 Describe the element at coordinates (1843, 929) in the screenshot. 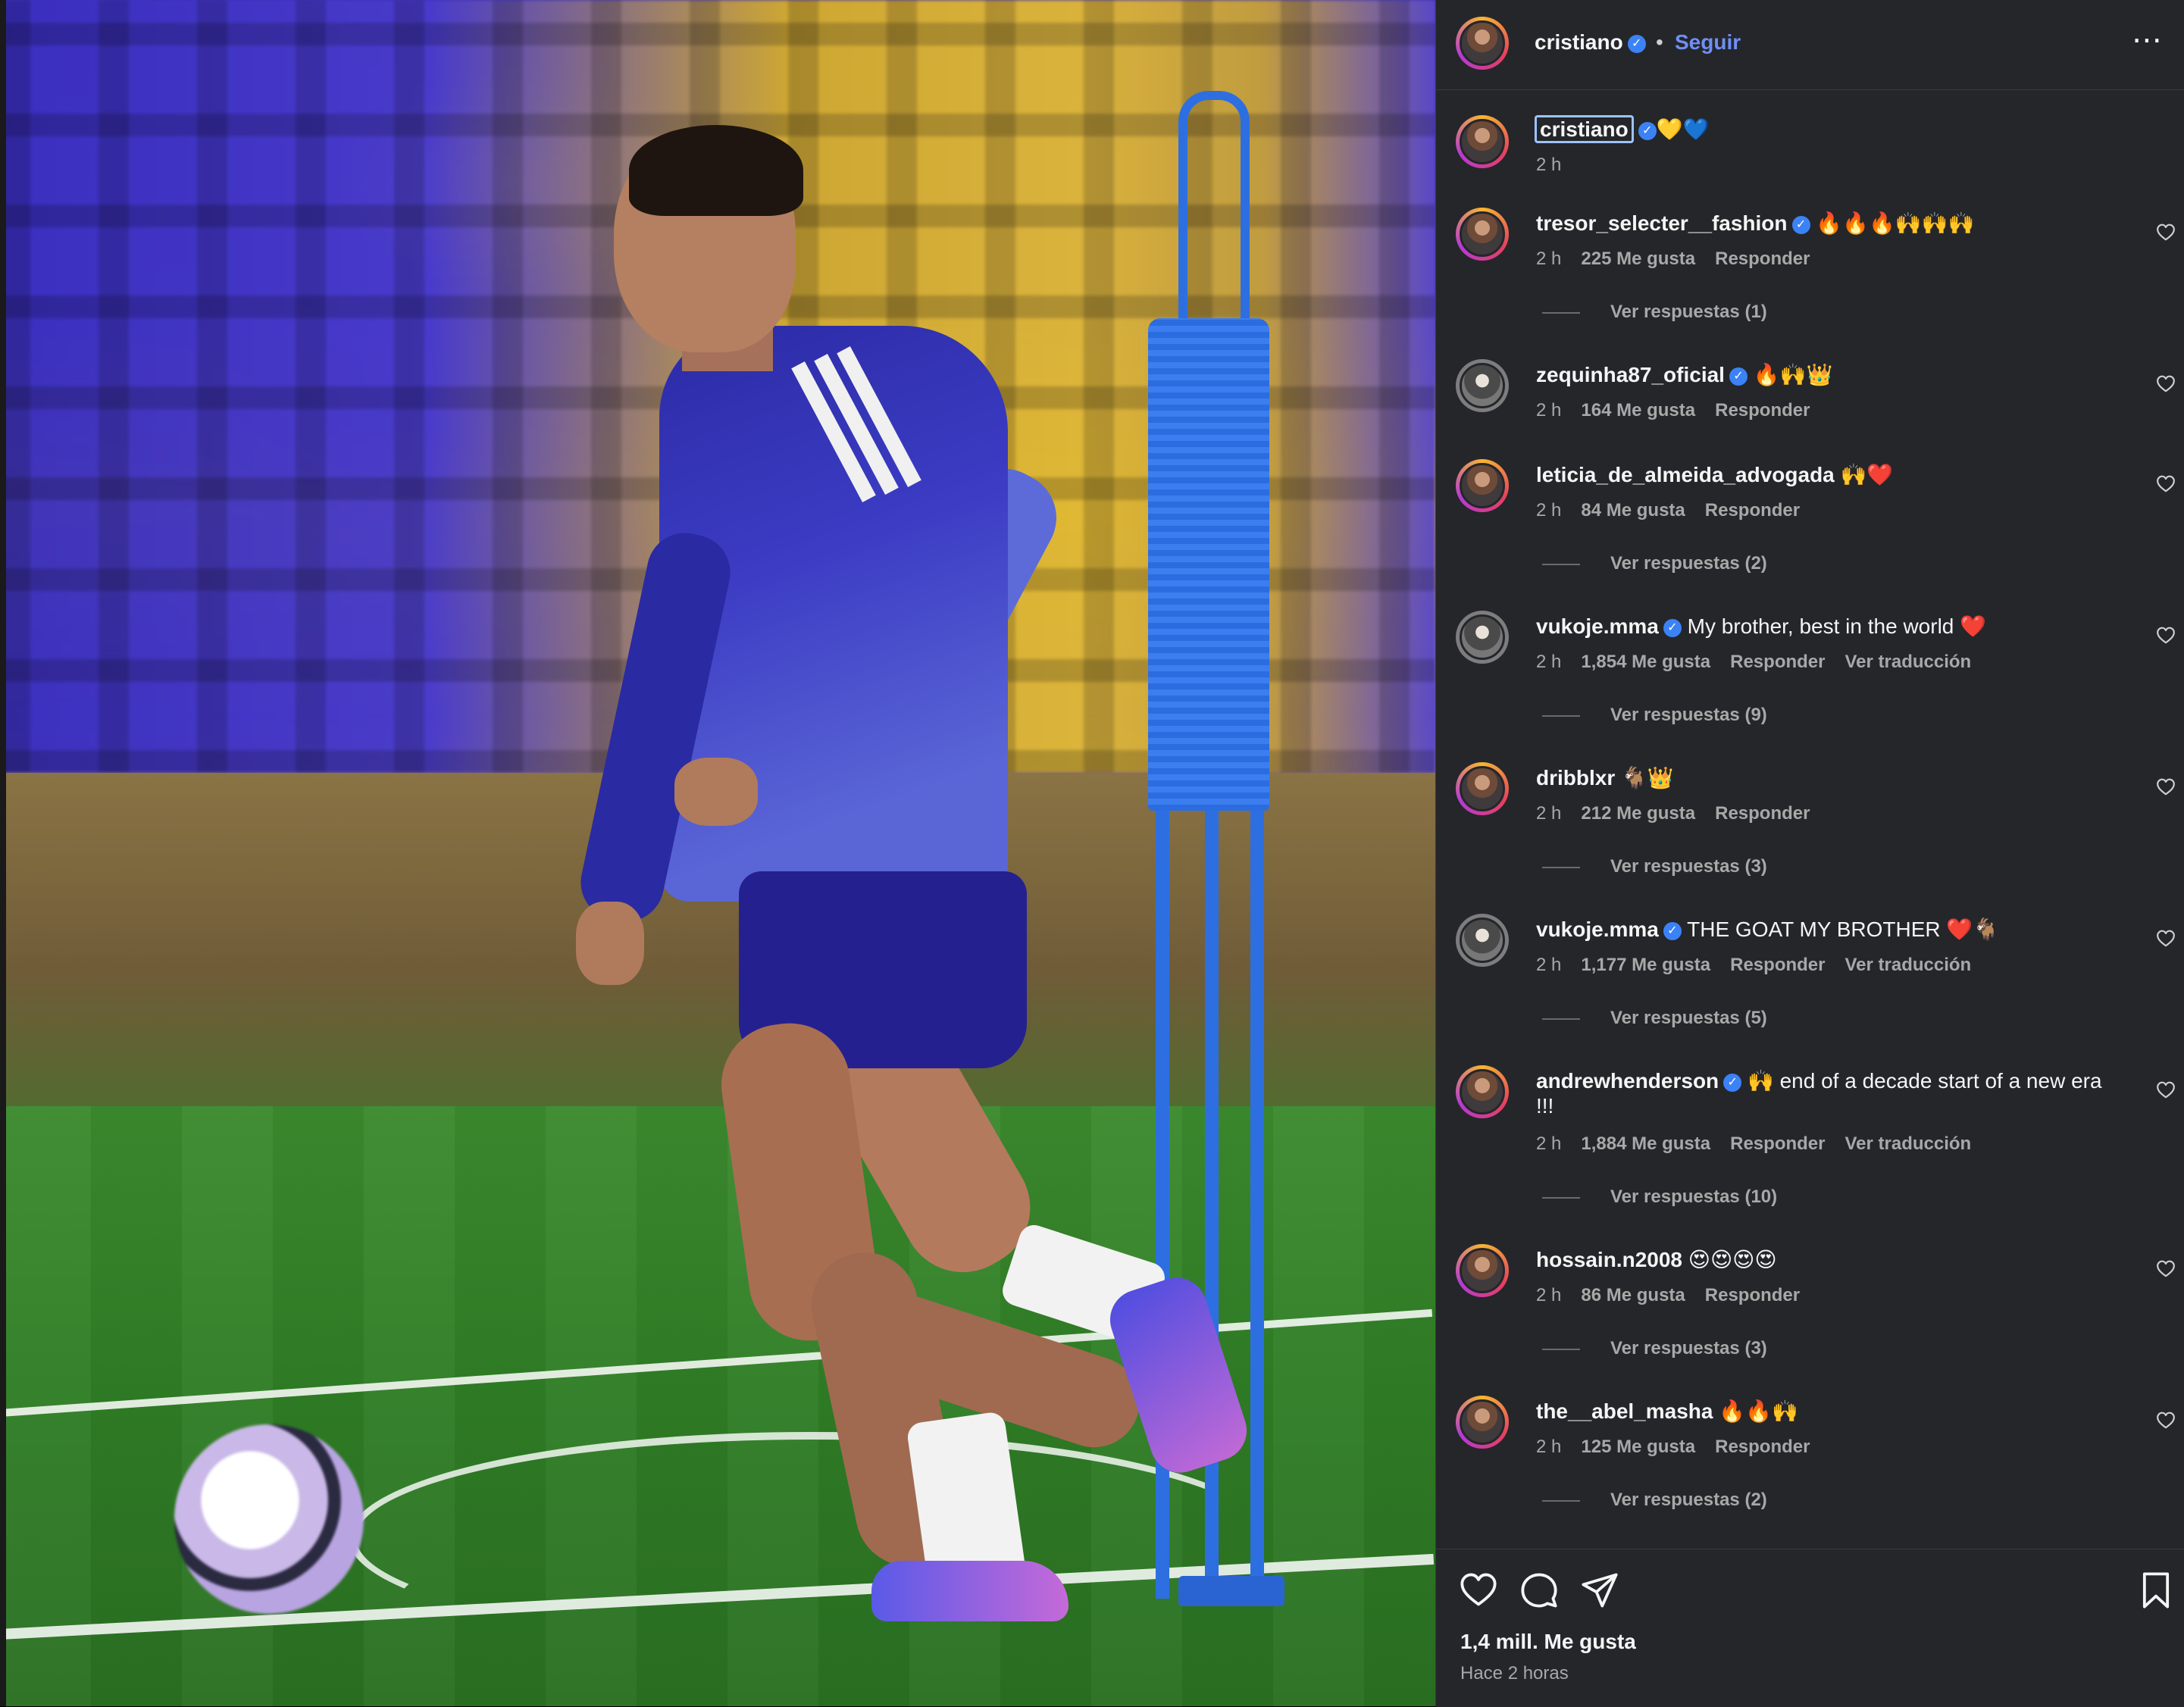

I see `comment-text: THE GOAT MY BROTHER ❤️🐐` at that location.